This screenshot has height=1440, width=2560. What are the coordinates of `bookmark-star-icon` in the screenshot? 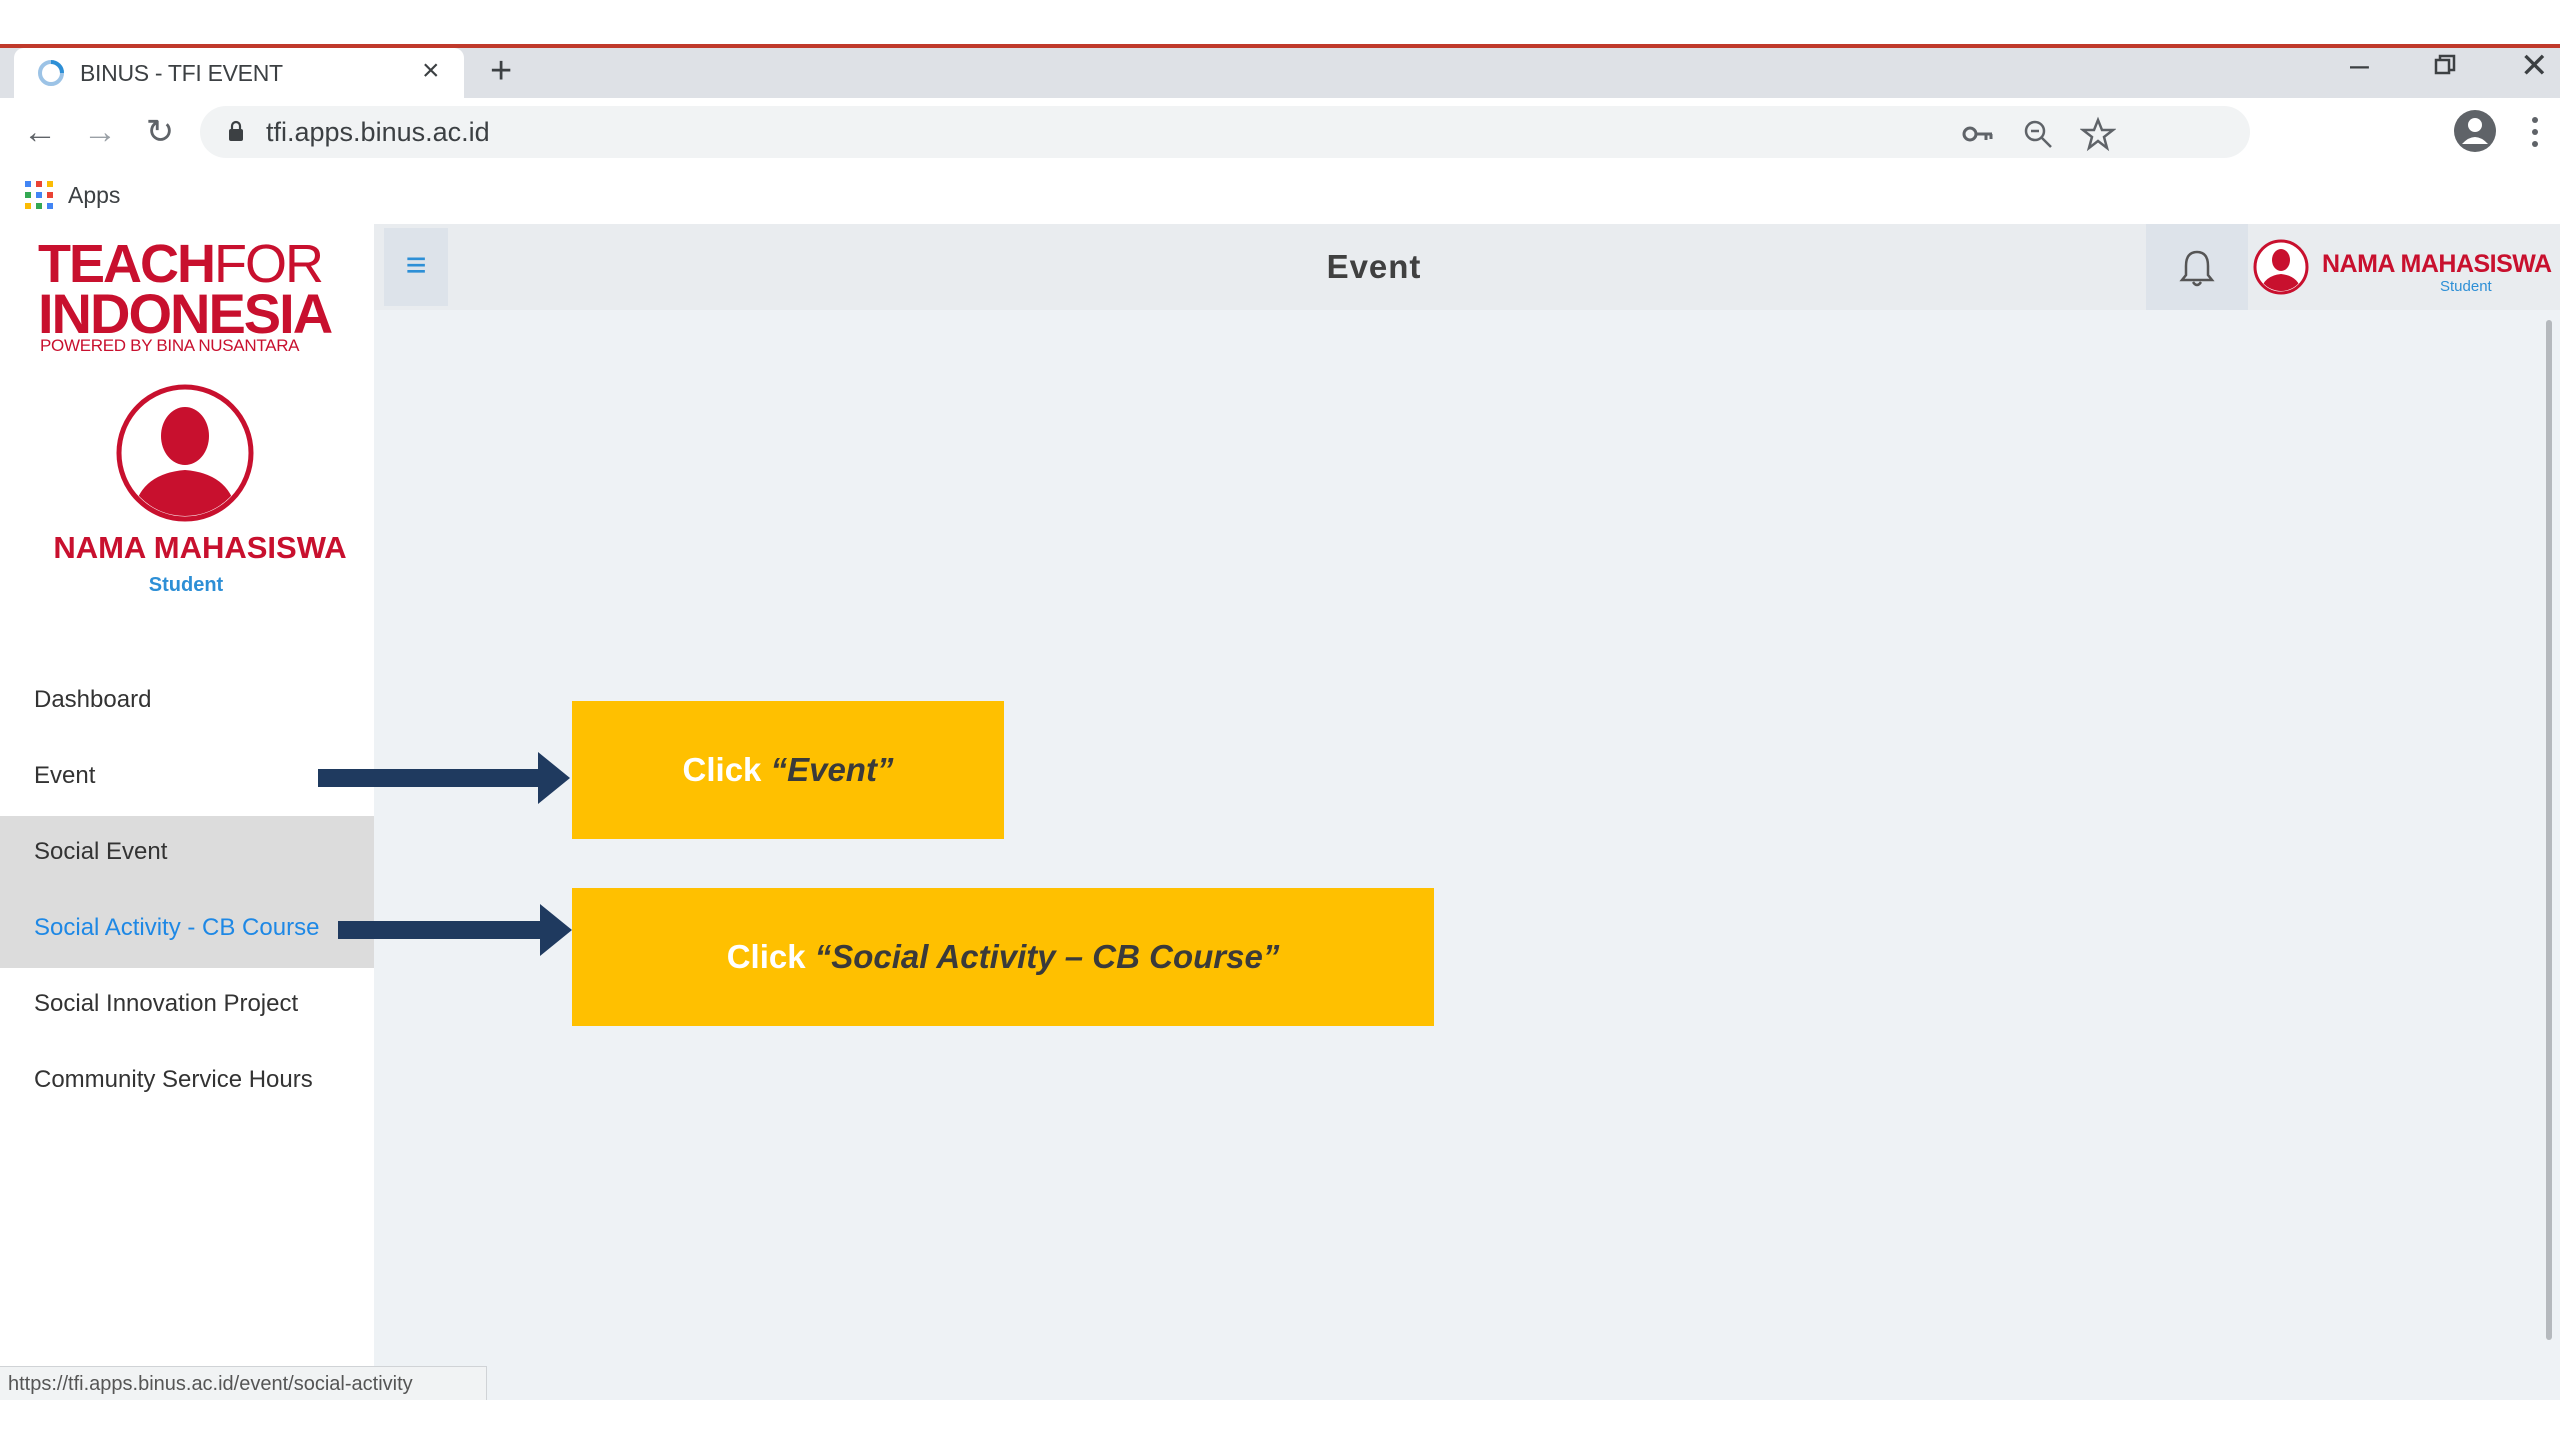 It's located at (2098, 134).